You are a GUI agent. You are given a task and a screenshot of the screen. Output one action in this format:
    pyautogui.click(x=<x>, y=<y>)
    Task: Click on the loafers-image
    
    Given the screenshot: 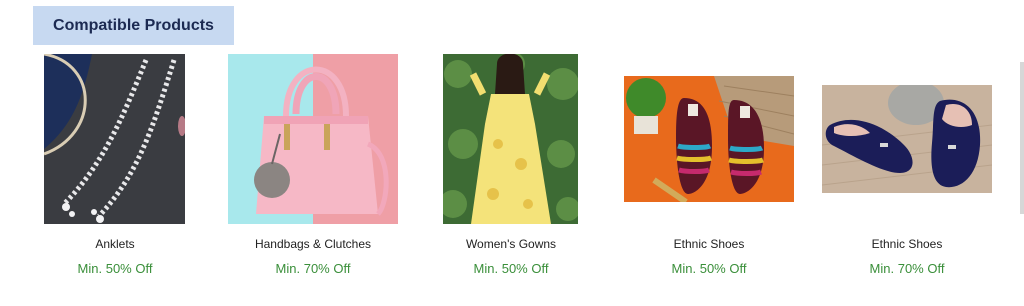 What is the action you would take?
    pyautogui.click(x=907, y=139)
    